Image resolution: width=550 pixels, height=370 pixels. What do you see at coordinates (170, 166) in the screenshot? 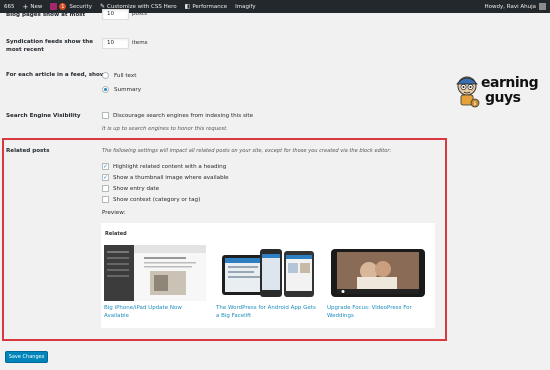
I see `related-option-label: Highlight related content with a heading` at bounding box center [170, 166].